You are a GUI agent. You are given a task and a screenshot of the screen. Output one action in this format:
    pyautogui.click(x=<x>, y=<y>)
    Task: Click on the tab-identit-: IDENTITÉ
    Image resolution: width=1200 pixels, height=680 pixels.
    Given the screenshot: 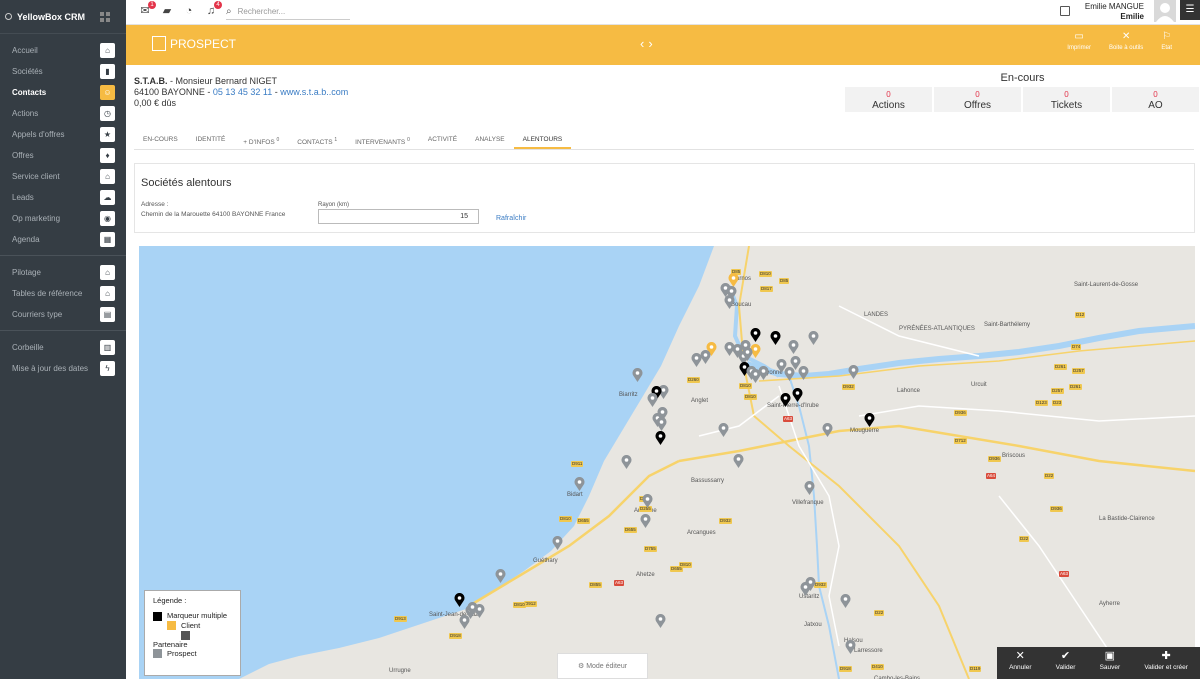 What is the action you would take?
    pyautogui.click(x=211, y=139)
    